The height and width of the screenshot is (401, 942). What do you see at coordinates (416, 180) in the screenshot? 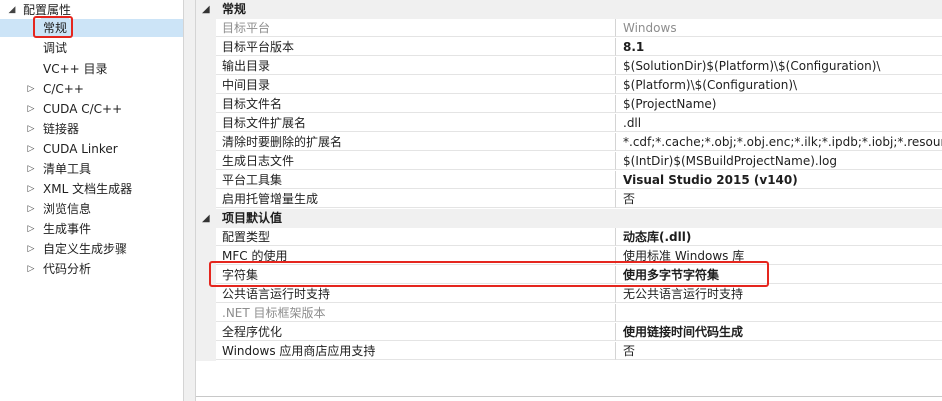
I see `property-name: 平台工具集` at bounding box center [416, 180].